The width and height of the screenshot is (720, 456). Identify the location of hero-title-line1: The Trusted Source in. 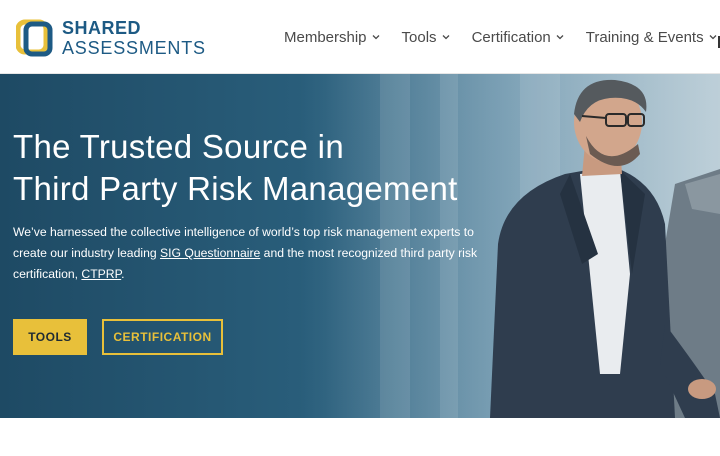
(178, 146).